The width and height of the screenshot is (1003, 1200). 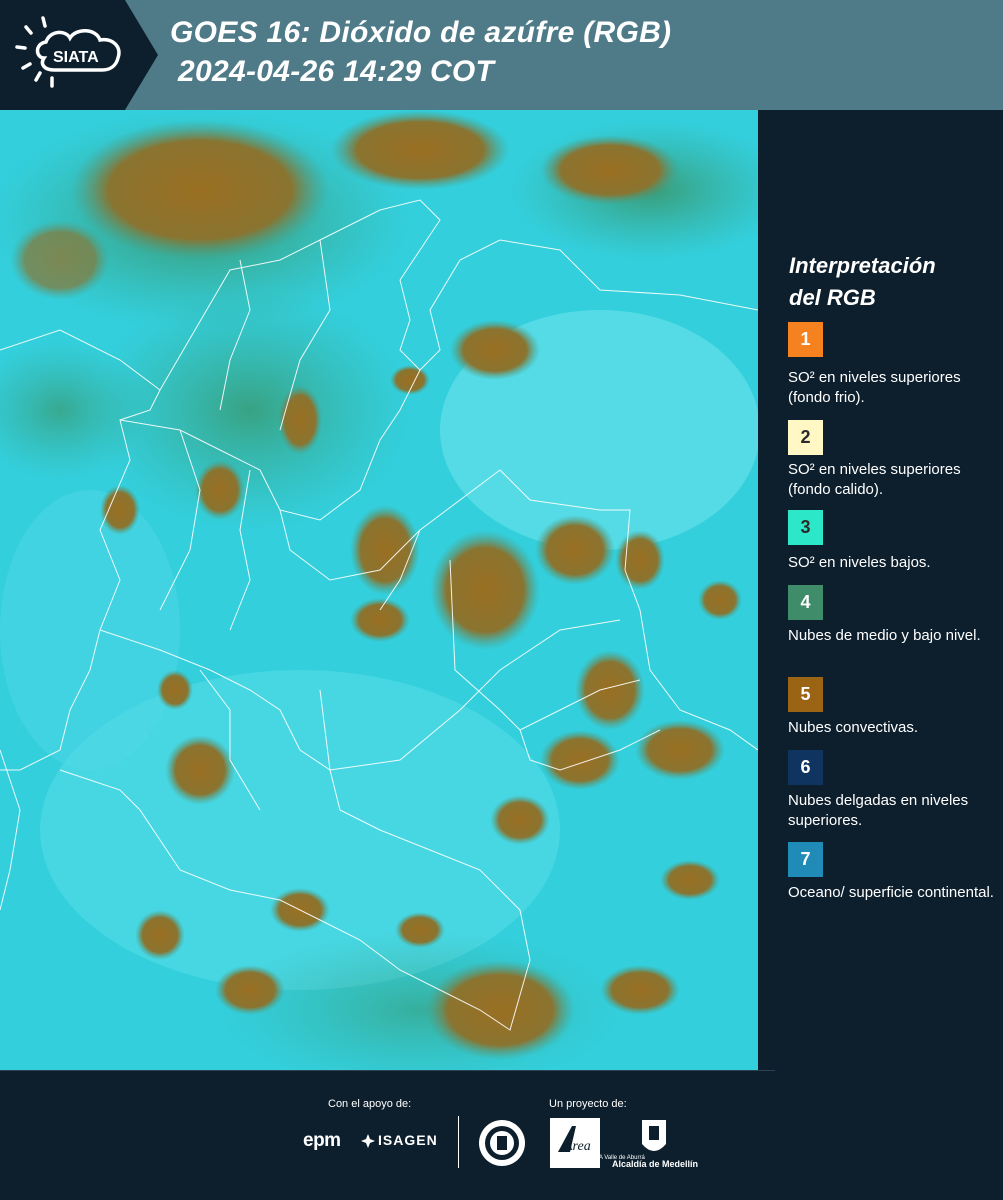 What do you see at coordinates (387, 1070) in the screenshot?
I see `footer-divider` at bounding box center [387, 1070].